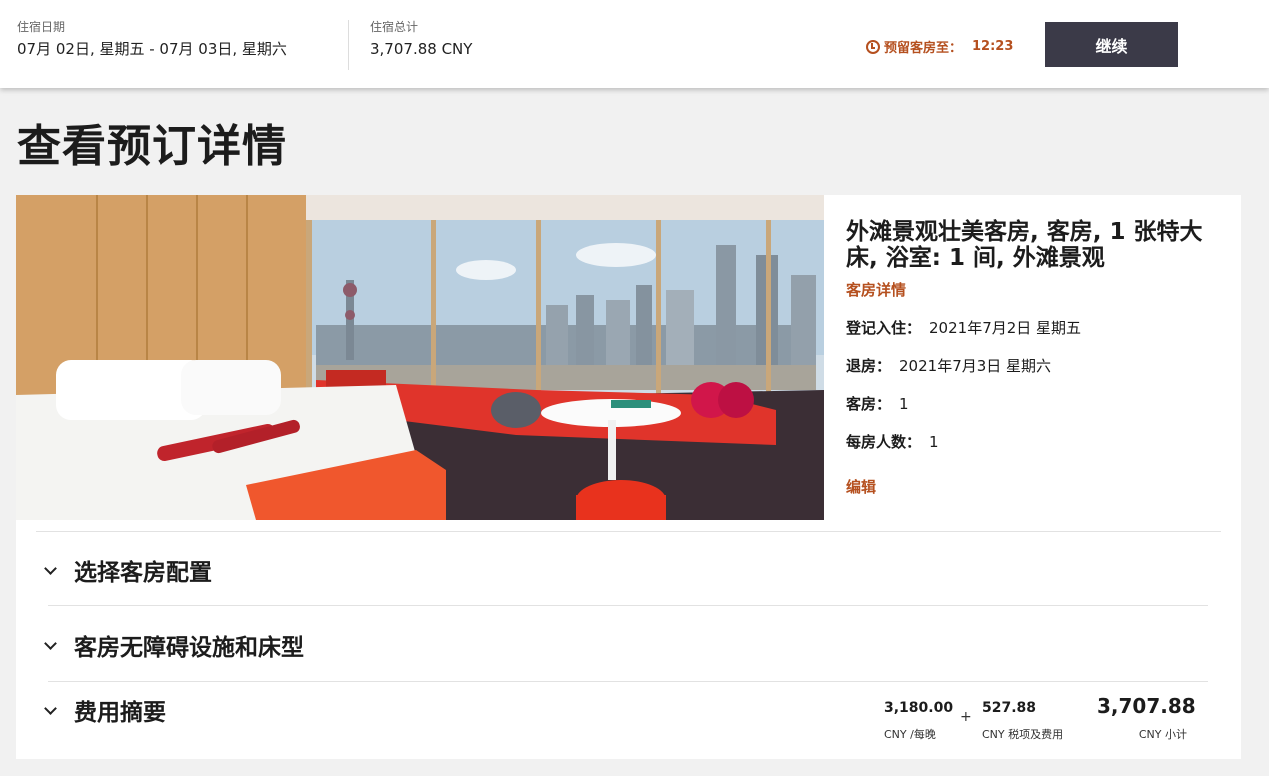 The image size is (1269, 776). I want to click on stay-dates-label: 住宿日期, so click(41, 27).